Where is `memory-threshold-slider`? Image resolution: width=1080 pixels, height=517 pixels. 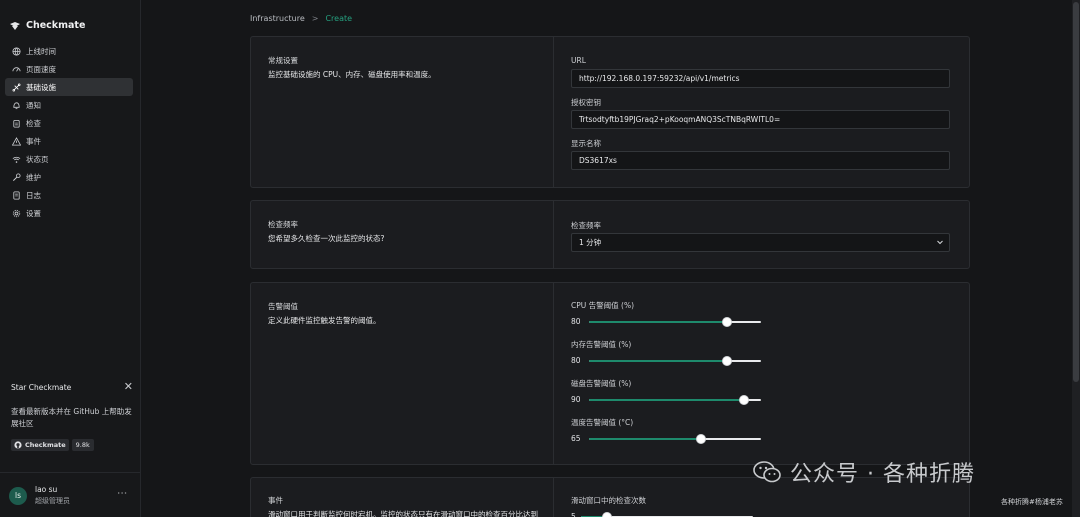
memory-threshold-slider is located at coordinates (675, 361).